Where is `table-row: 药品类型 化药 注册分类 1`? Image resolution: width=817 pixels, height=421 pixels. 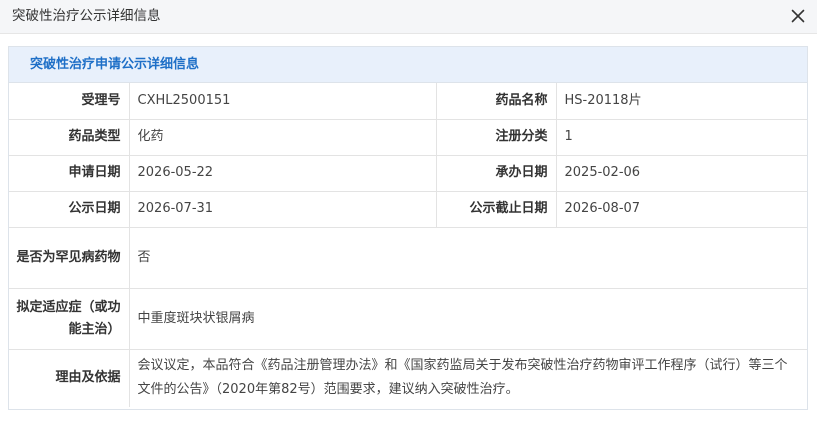 table-row: 药品类型 化药 注册分类 1 is located at coordinates (408, 137).